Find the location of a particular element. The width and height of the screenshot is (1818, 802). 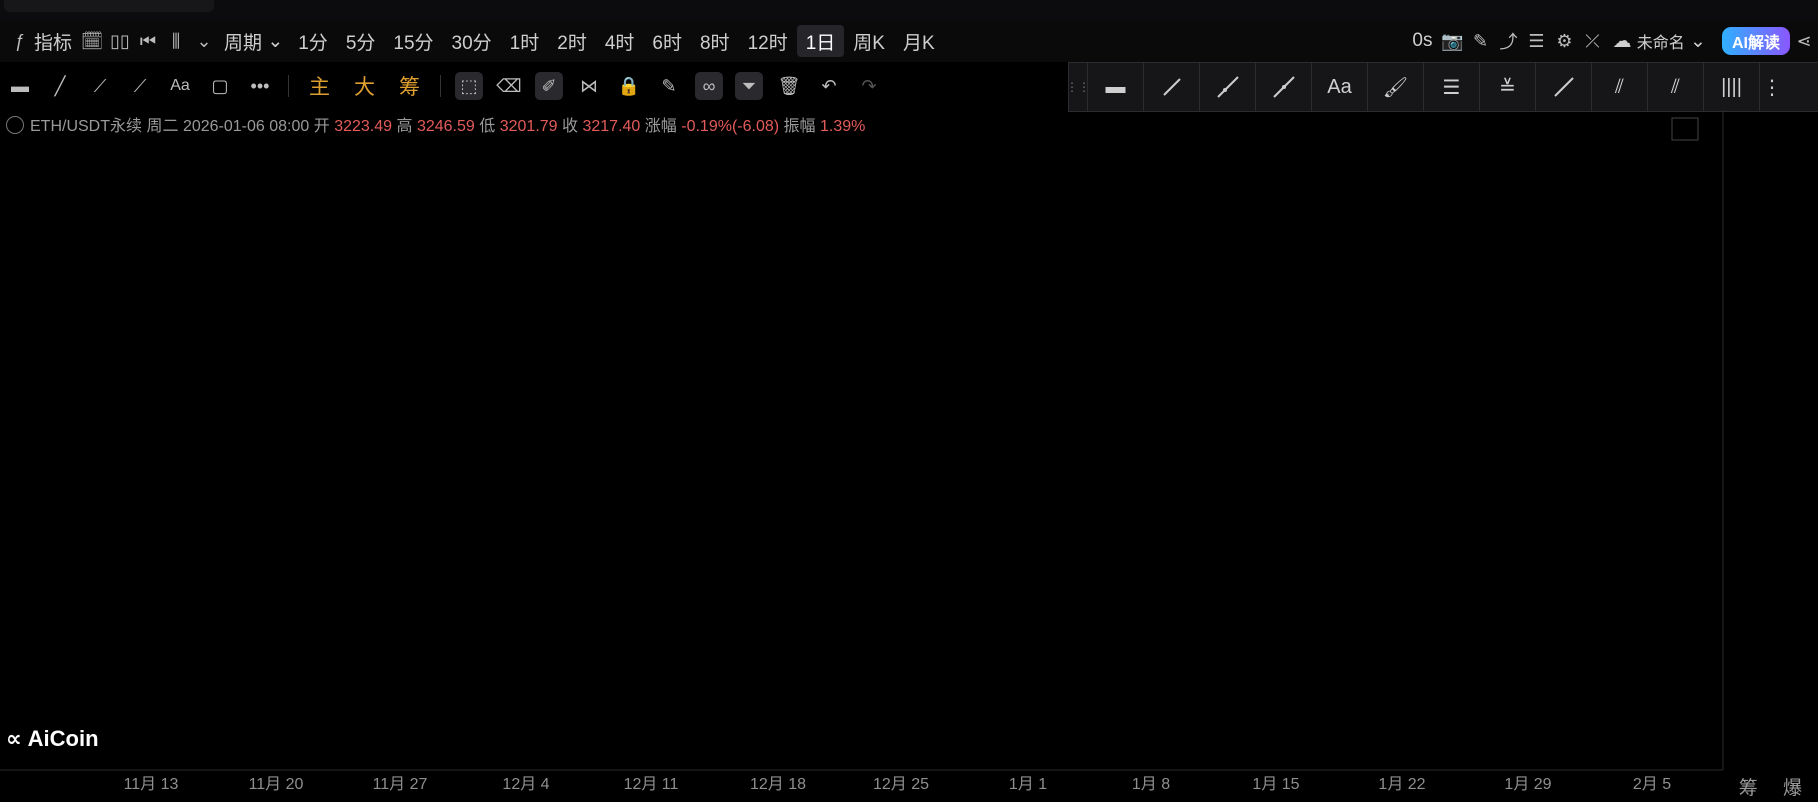

date-tick-label: 1月 8 is located at coordinates (1151, 784).